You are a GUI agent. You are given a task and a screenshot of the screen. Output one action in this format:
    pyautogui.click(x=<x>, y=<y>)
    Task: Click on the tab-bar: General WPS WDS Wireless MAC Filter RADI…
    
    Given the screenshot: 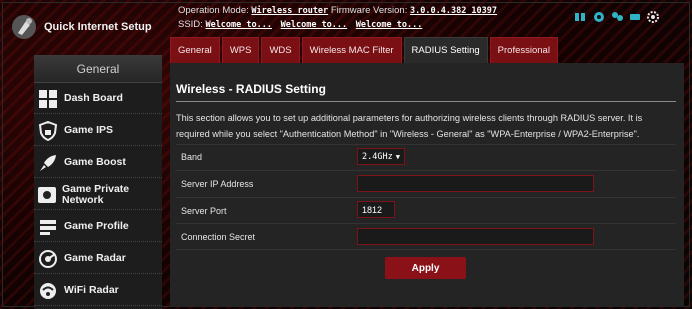 What is the action you would take?
    pyautogui.click(x=364, y=50)
    